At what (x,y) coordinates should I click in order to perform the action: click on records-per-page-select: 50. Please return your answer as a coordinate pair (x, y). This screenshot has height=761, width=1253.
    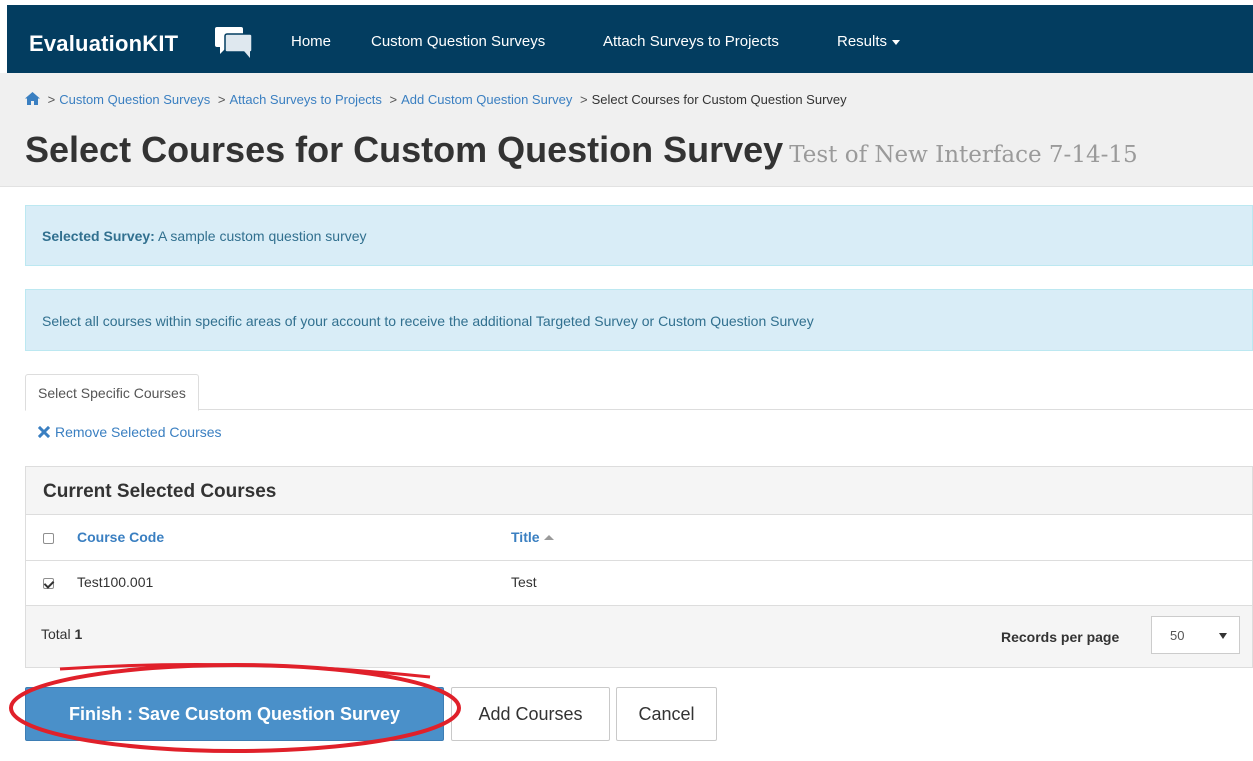
    Looking at the image, I should click on (1195, 635).